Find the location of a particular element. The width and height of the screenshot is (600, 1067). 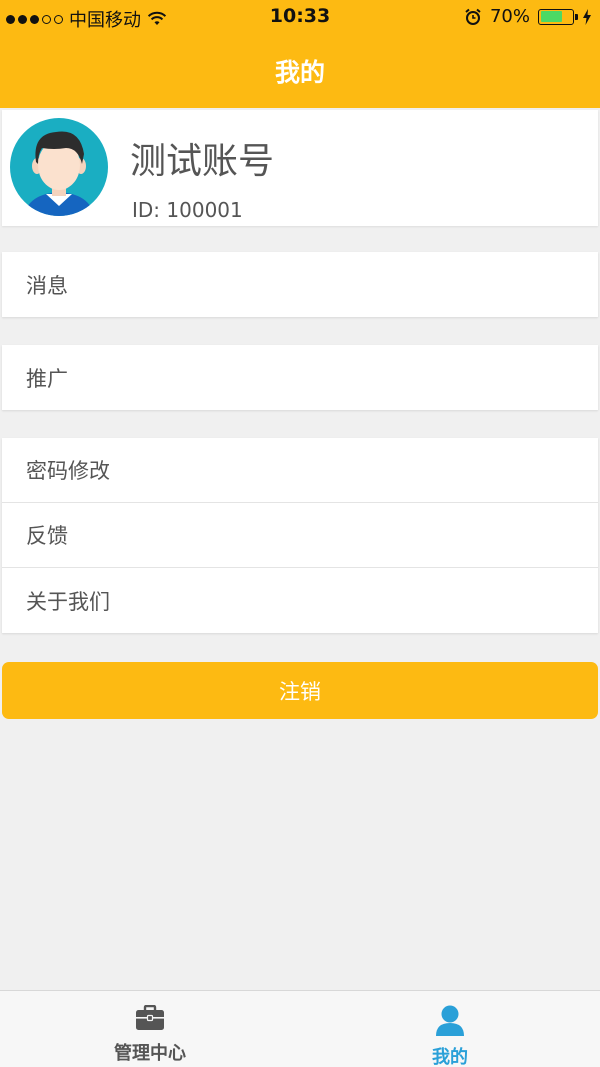

menu-item-promotion: 推广 is located at coordinates (300, 377).